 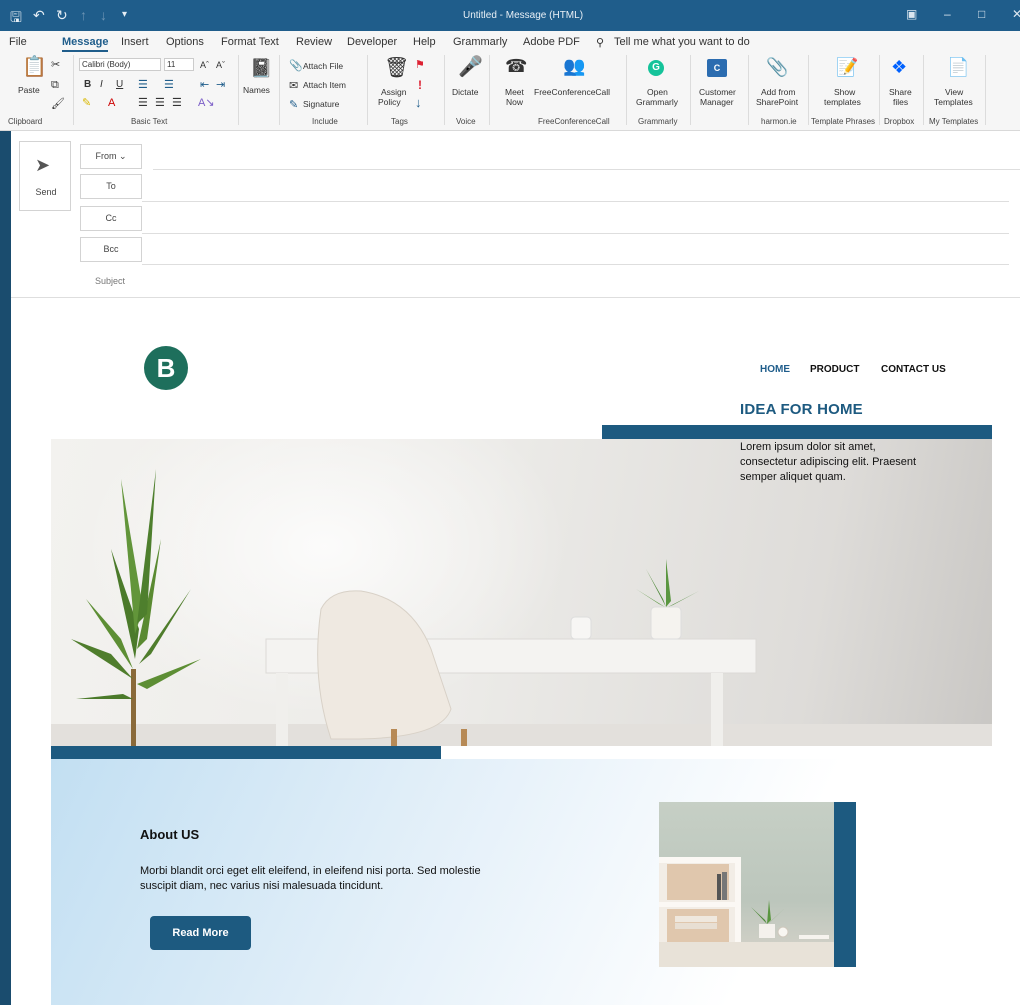 What do you see at coordinates (323, 66) in the screenshot?
I see `attach-file-button: Attach File` at bounding box center [323, 66].